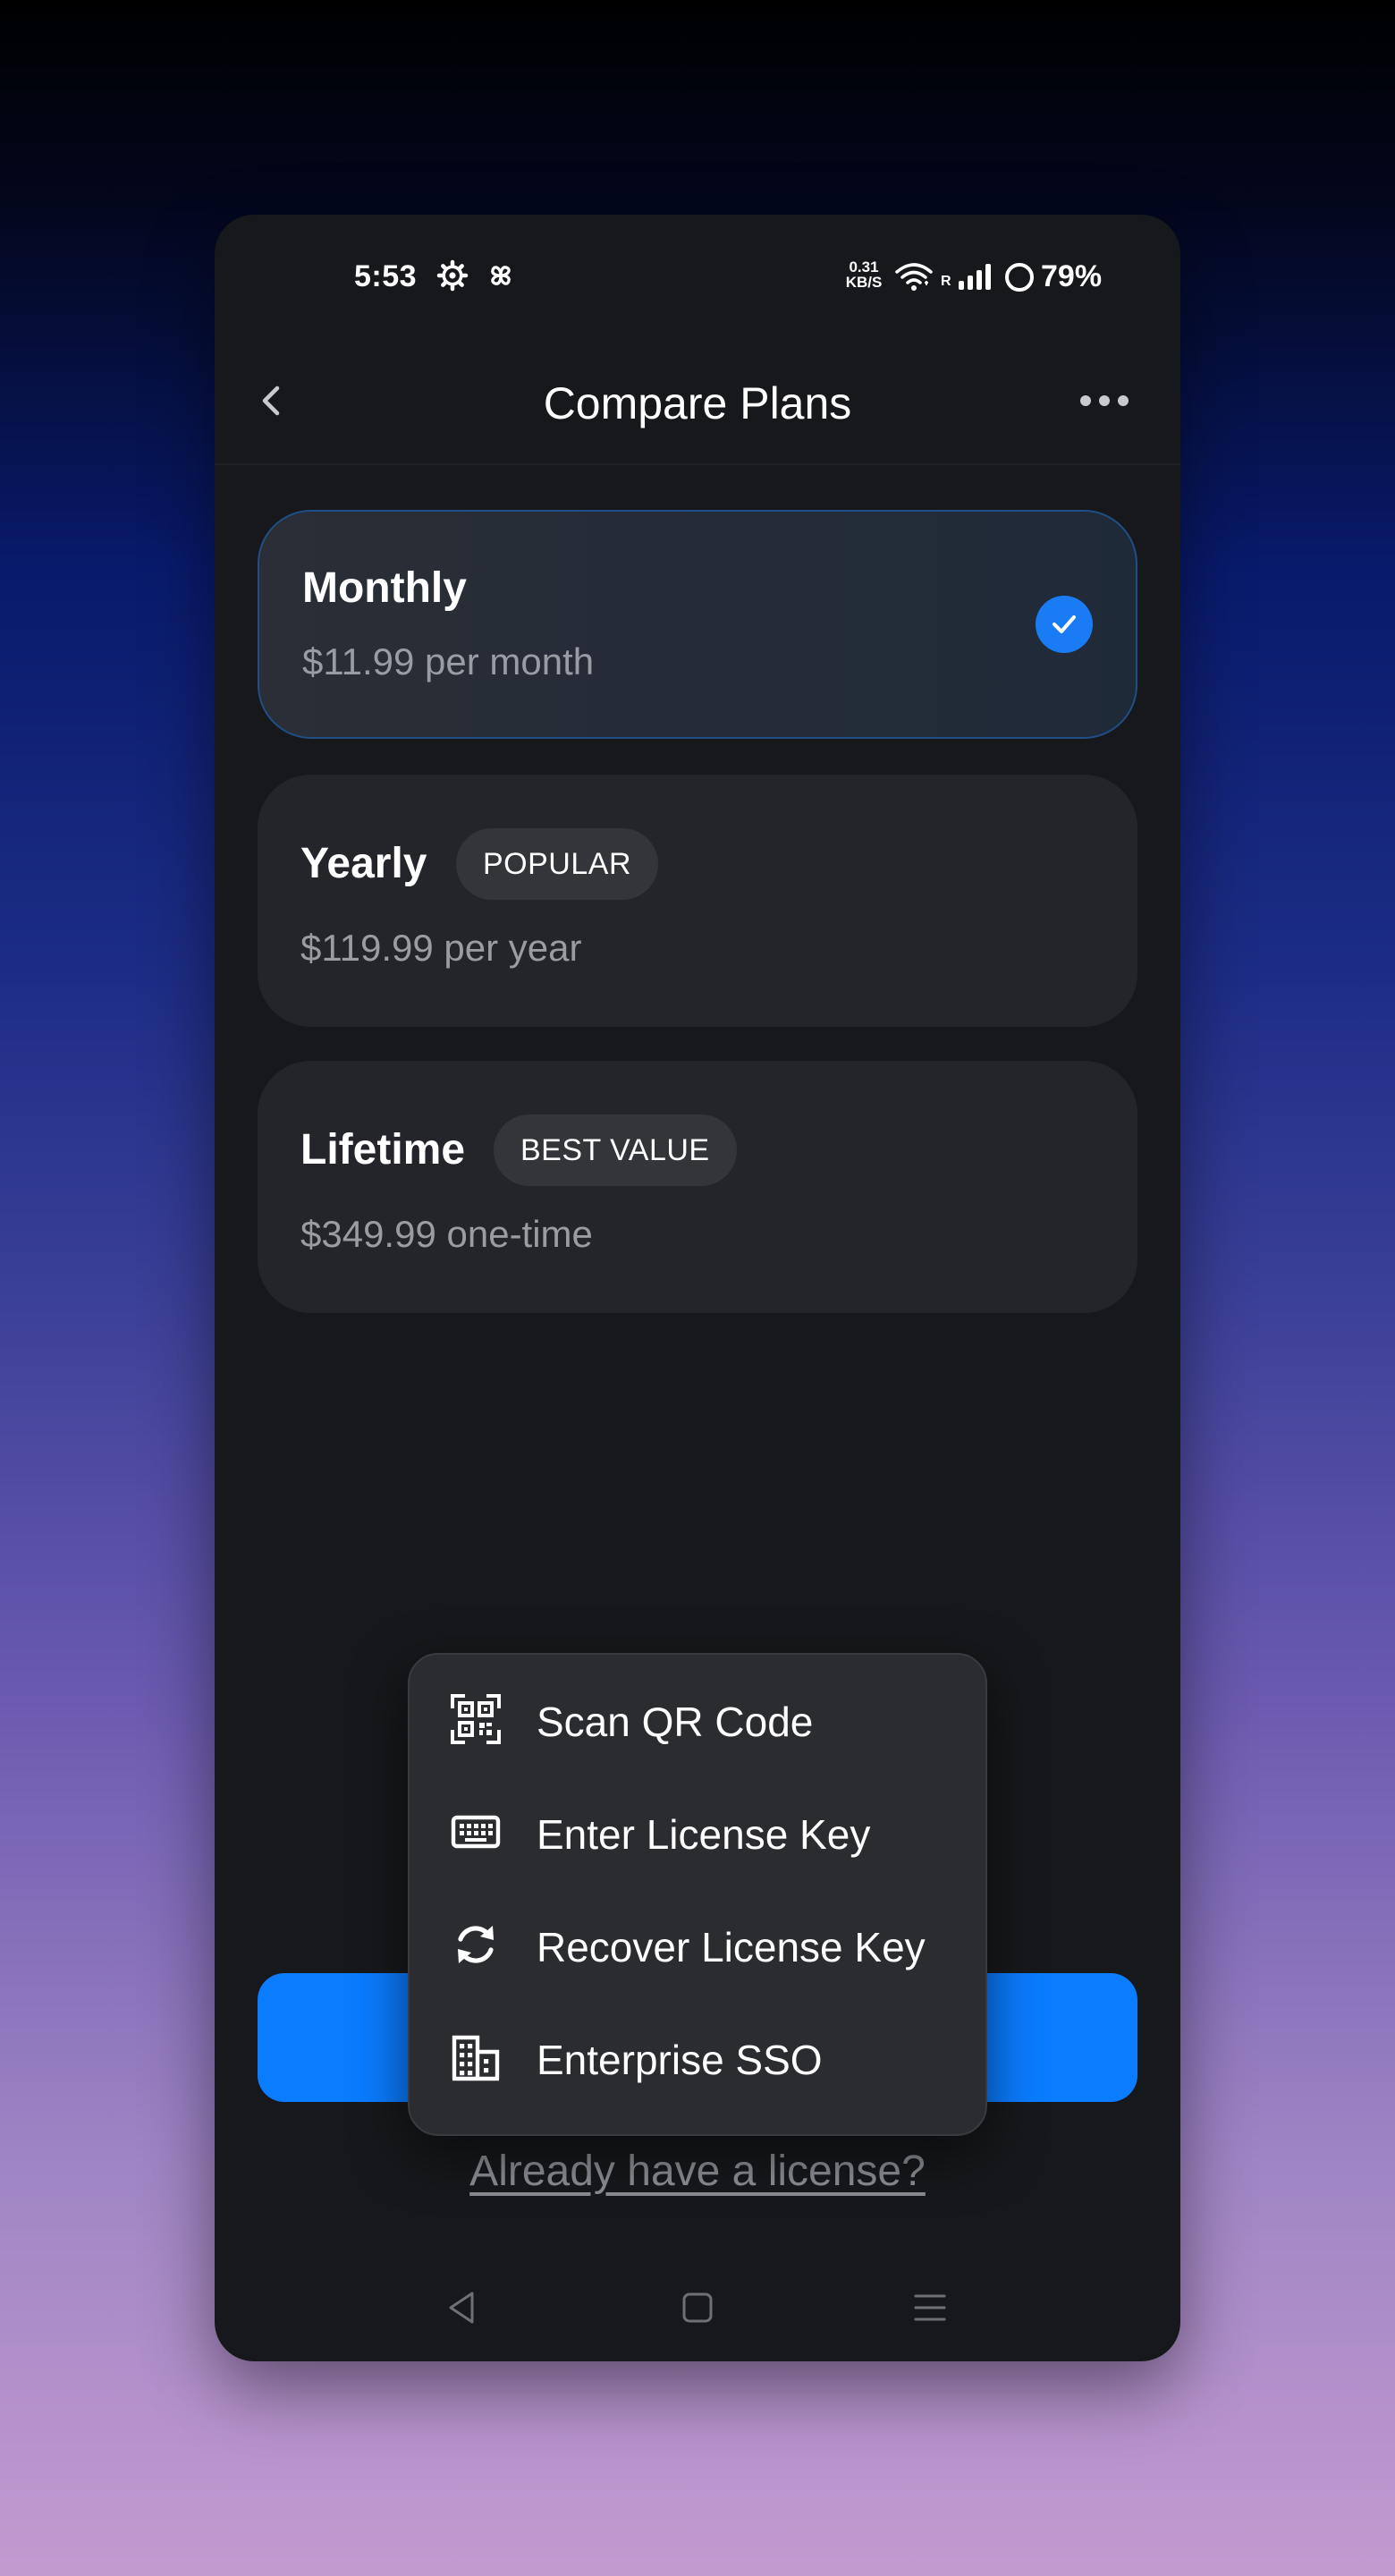  I want to click on building-icon, so click(476, 2058).